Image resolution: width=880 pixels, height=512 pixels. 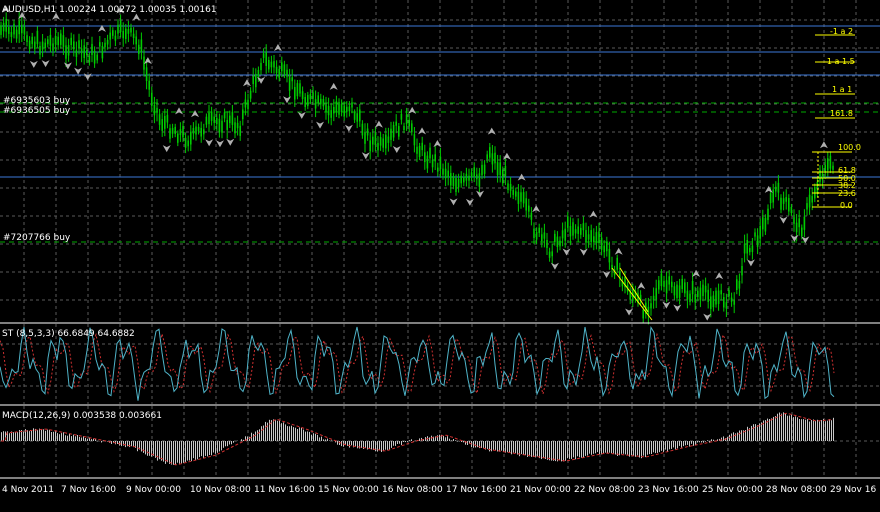 What do you see at coordinates (841, 31) in the screenshot?
I see `fib-expansion-label: -1 a 2` at bounding box center [841, 31].